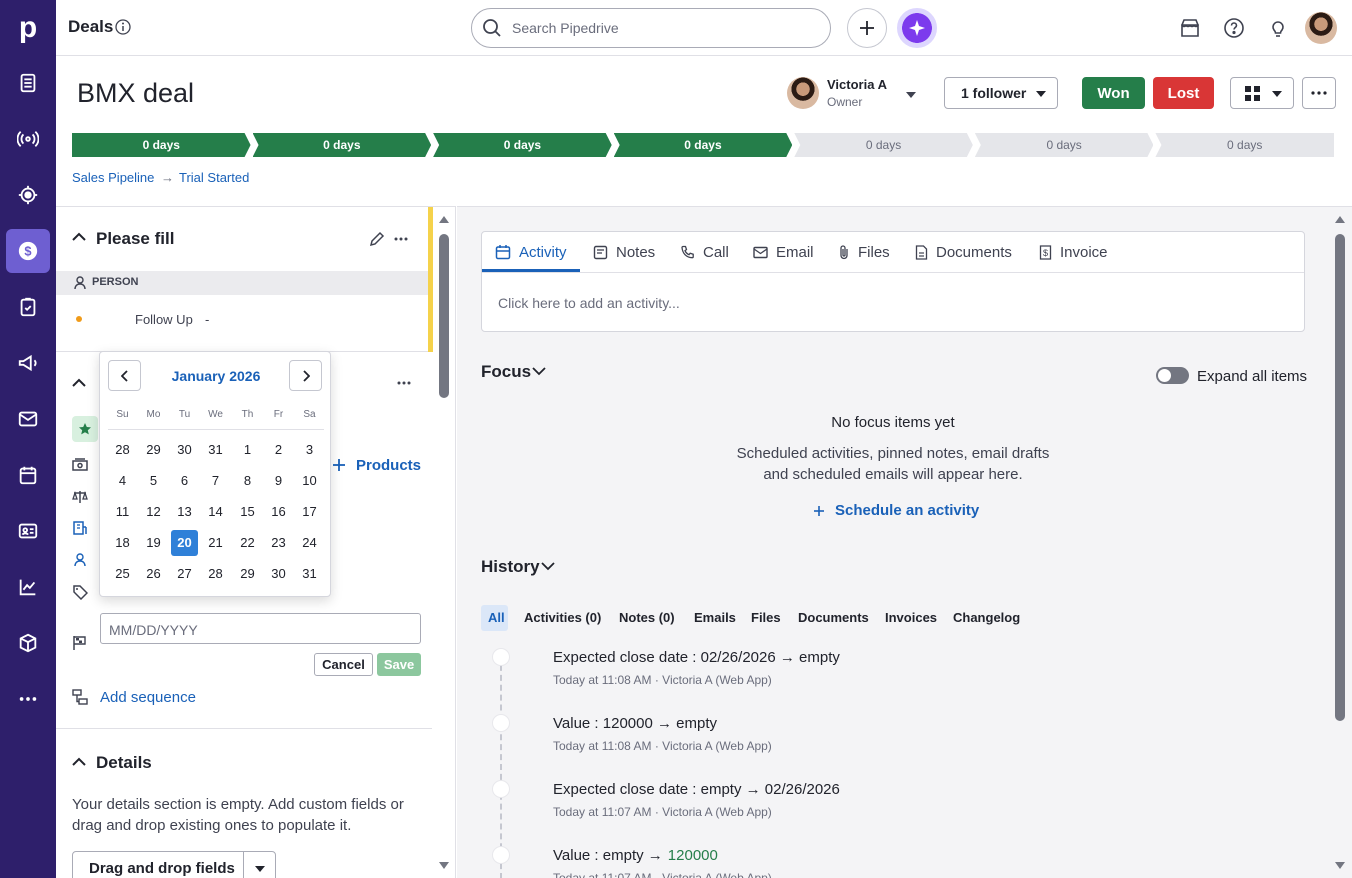 This screenshot has width=1352, height=878. I want to click on more-actions-button, so click(1319, 93).